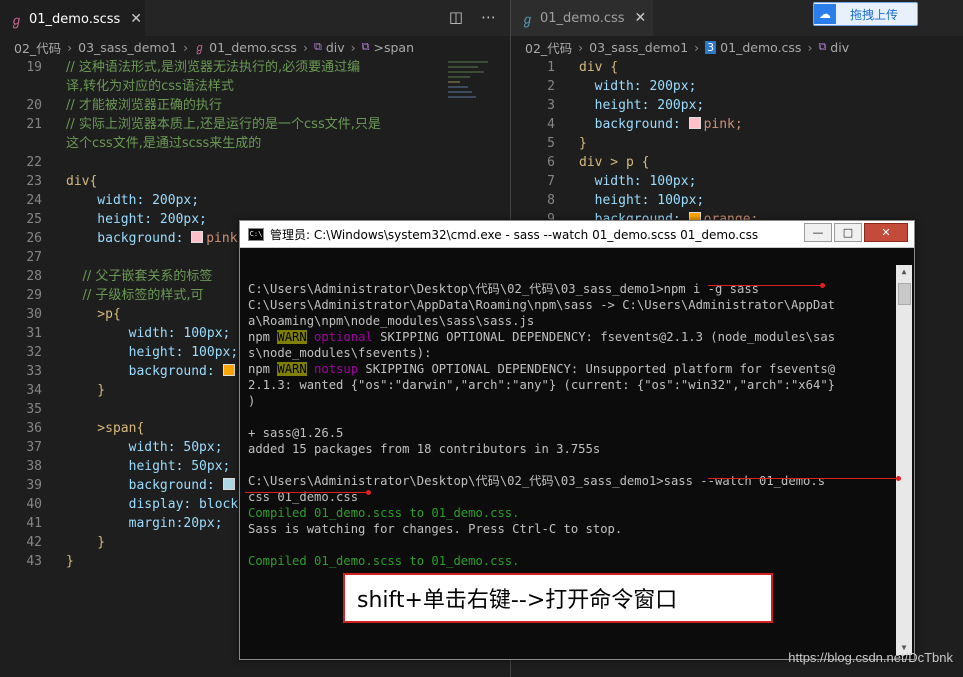 This screenshot has height=677, width=963. What do you see at coordinates (638, 86) in the screenshot?
I see `code-text: width: 200px;` at bounding box center [638, 86].